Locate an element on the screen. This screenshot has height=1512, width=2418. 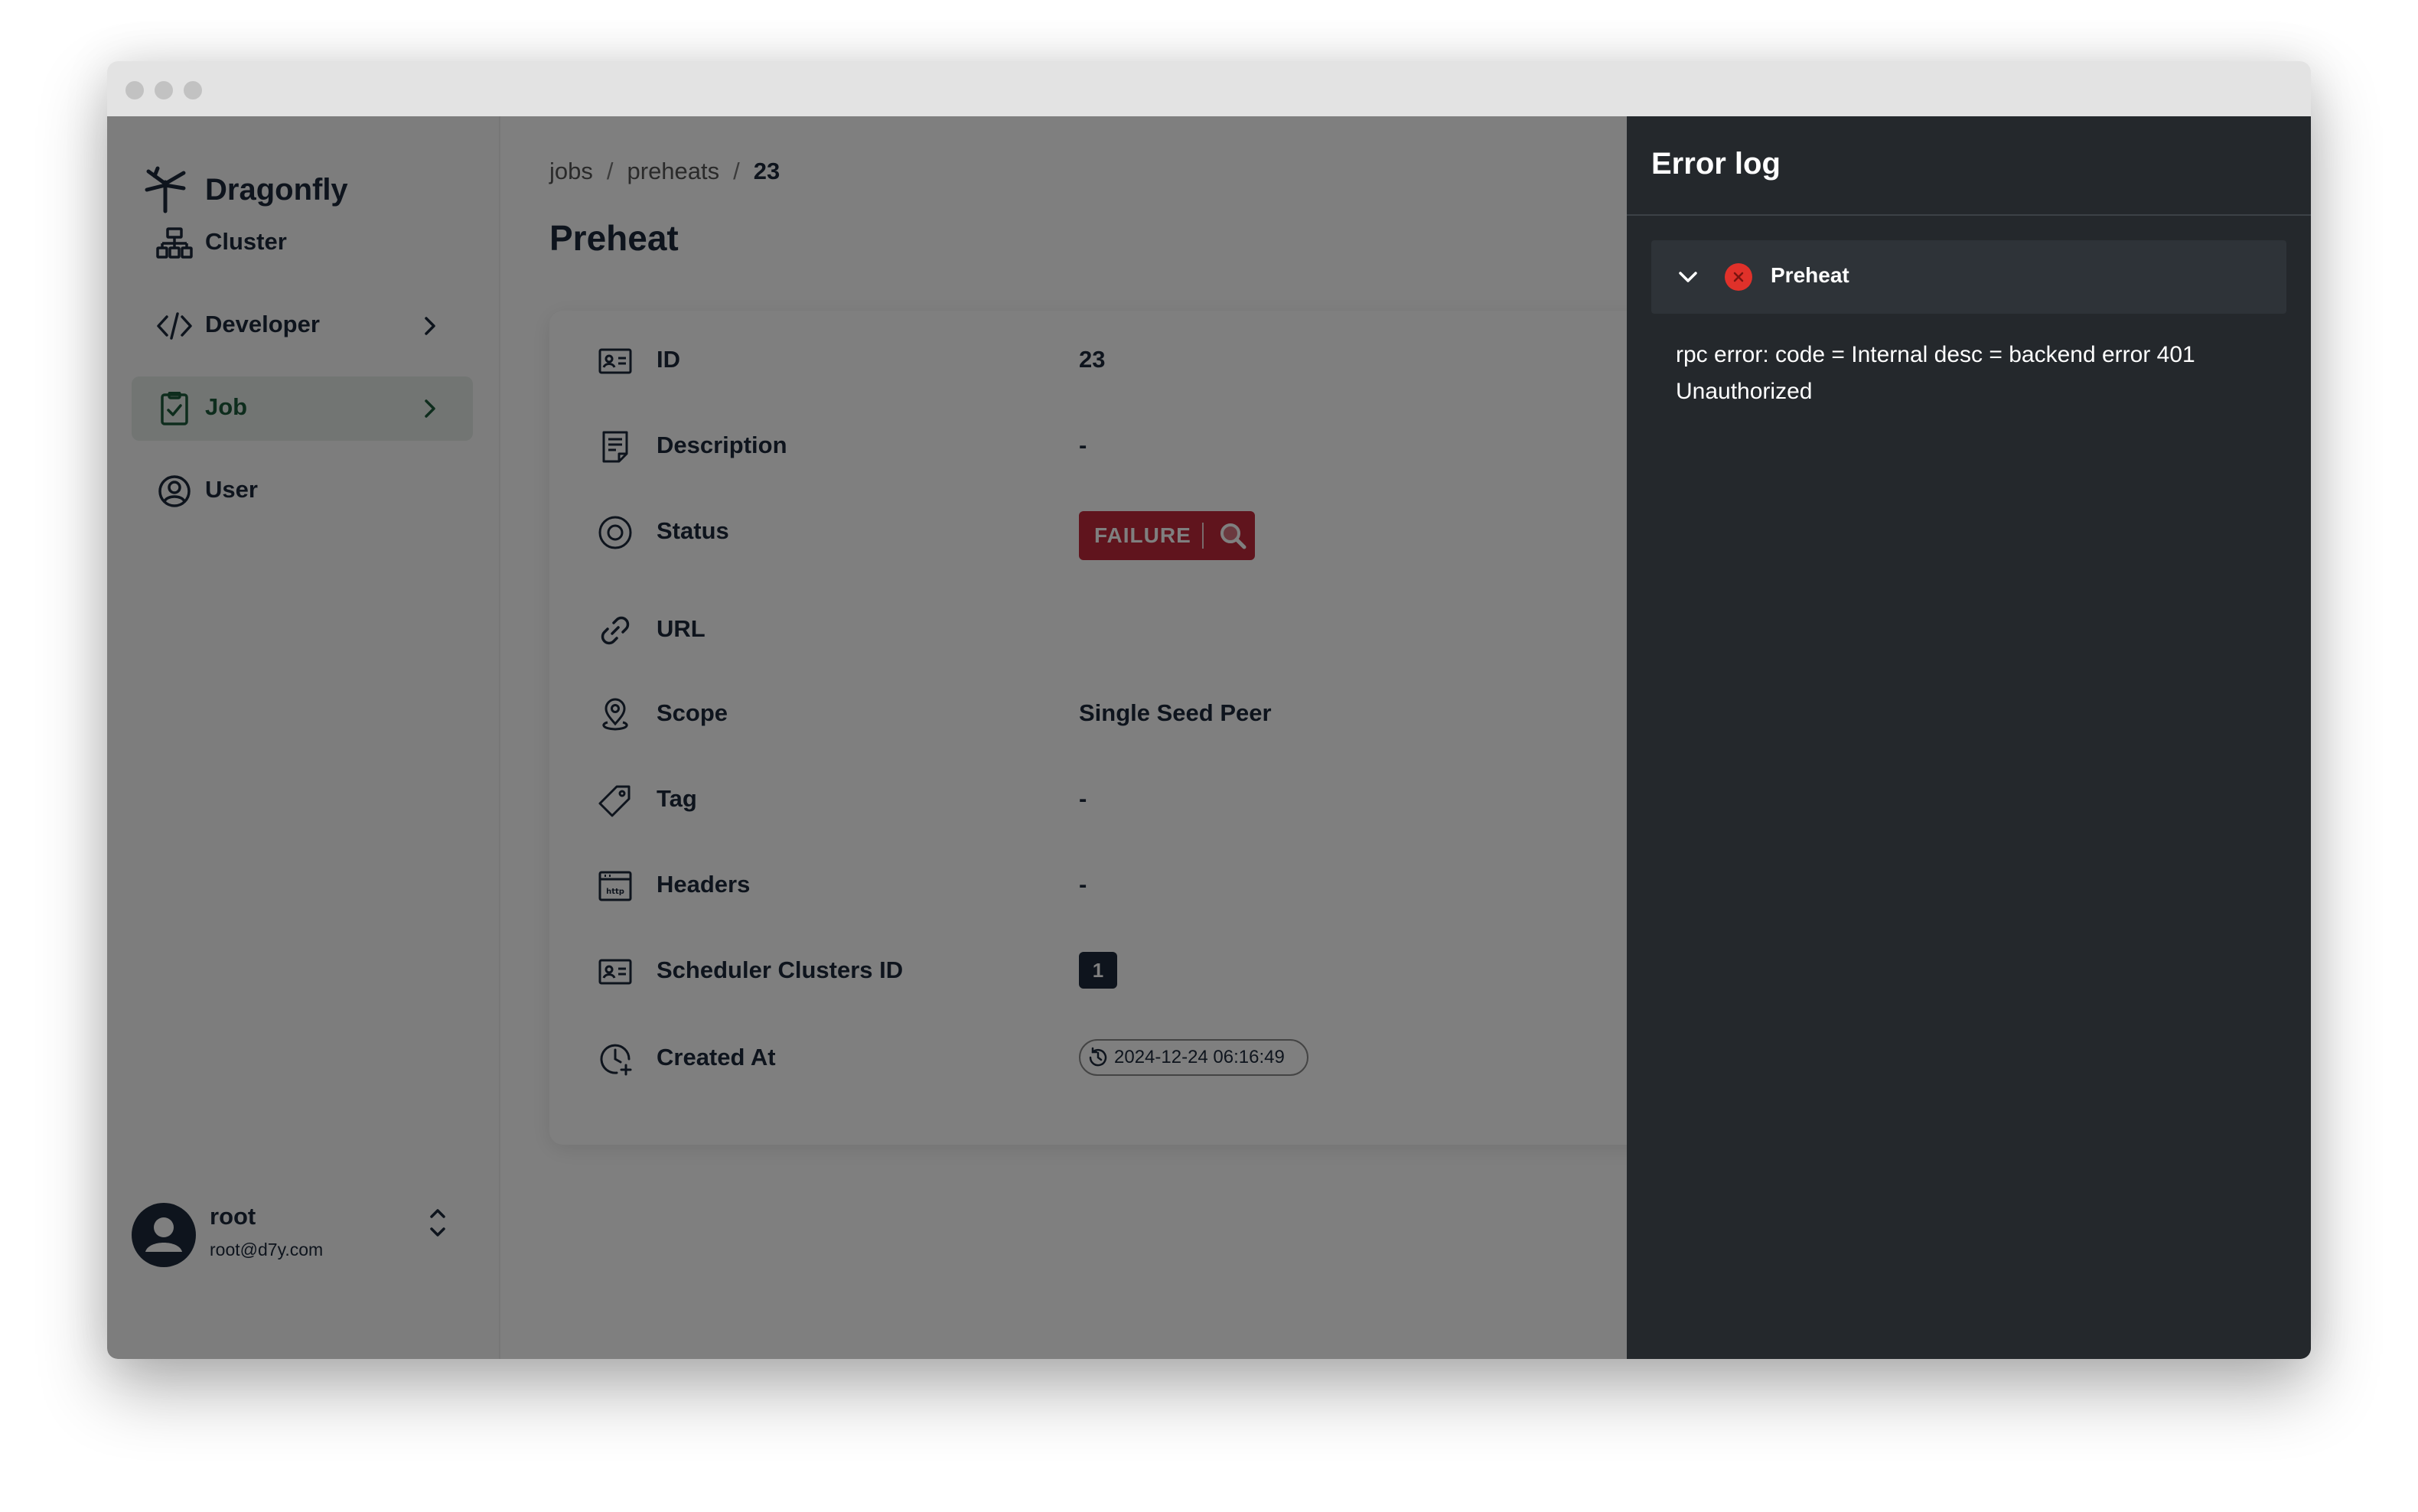
error-accordion-header: Preheat is located at coordinates (1968, 277).